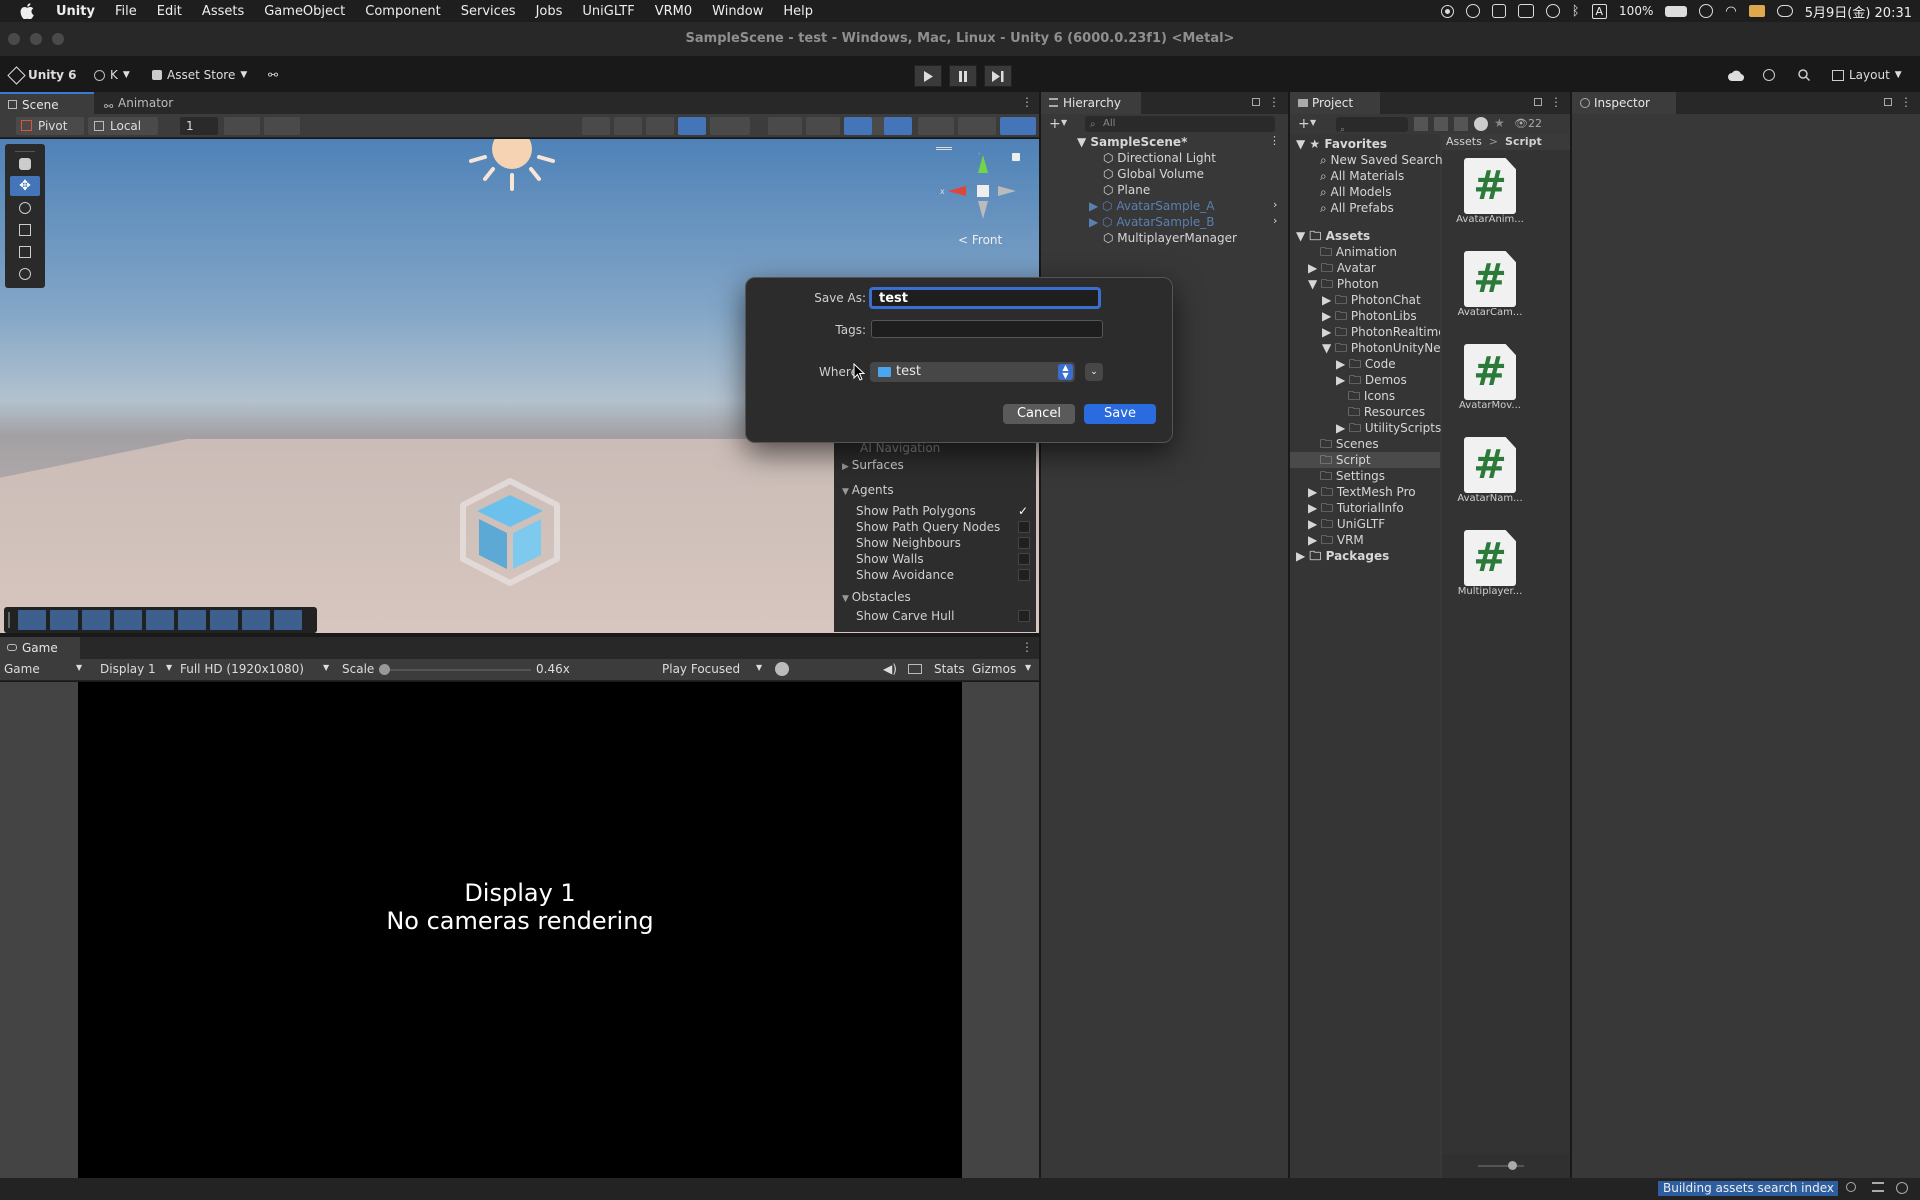 The height and width of the screenshot is (1200, 1920). Describe the element at coordinates (823, 126) in the screenshot. I see `audio-toggle-icon` at that location.